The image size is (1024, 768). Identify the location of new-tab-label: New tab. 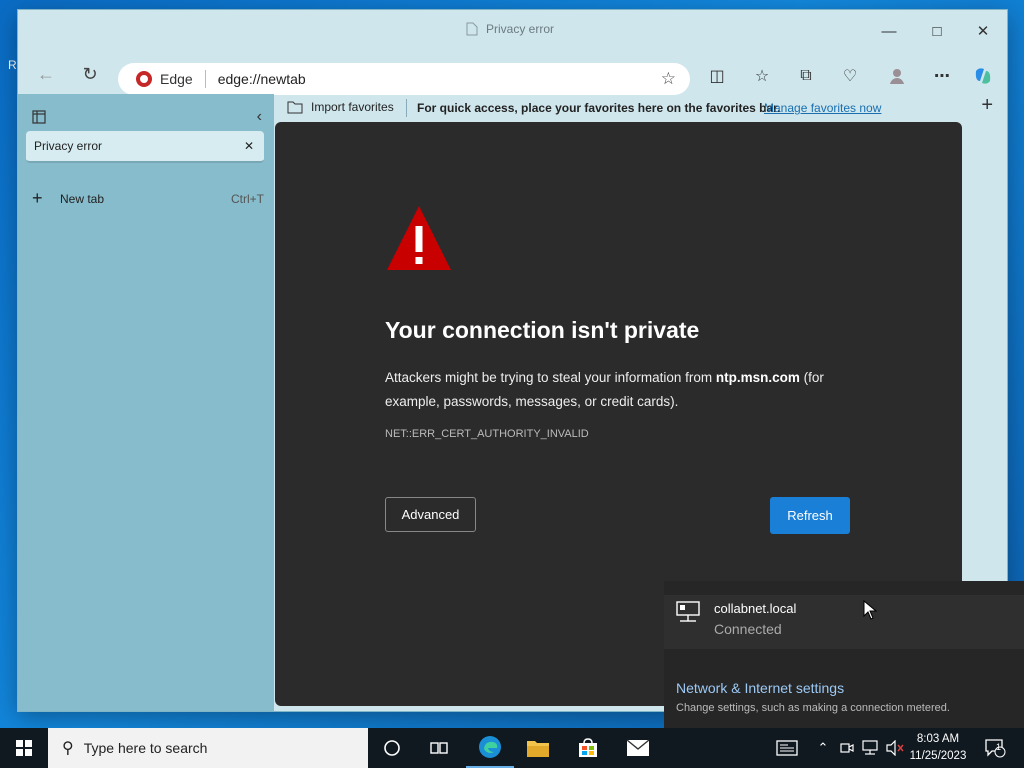
(82, 198).